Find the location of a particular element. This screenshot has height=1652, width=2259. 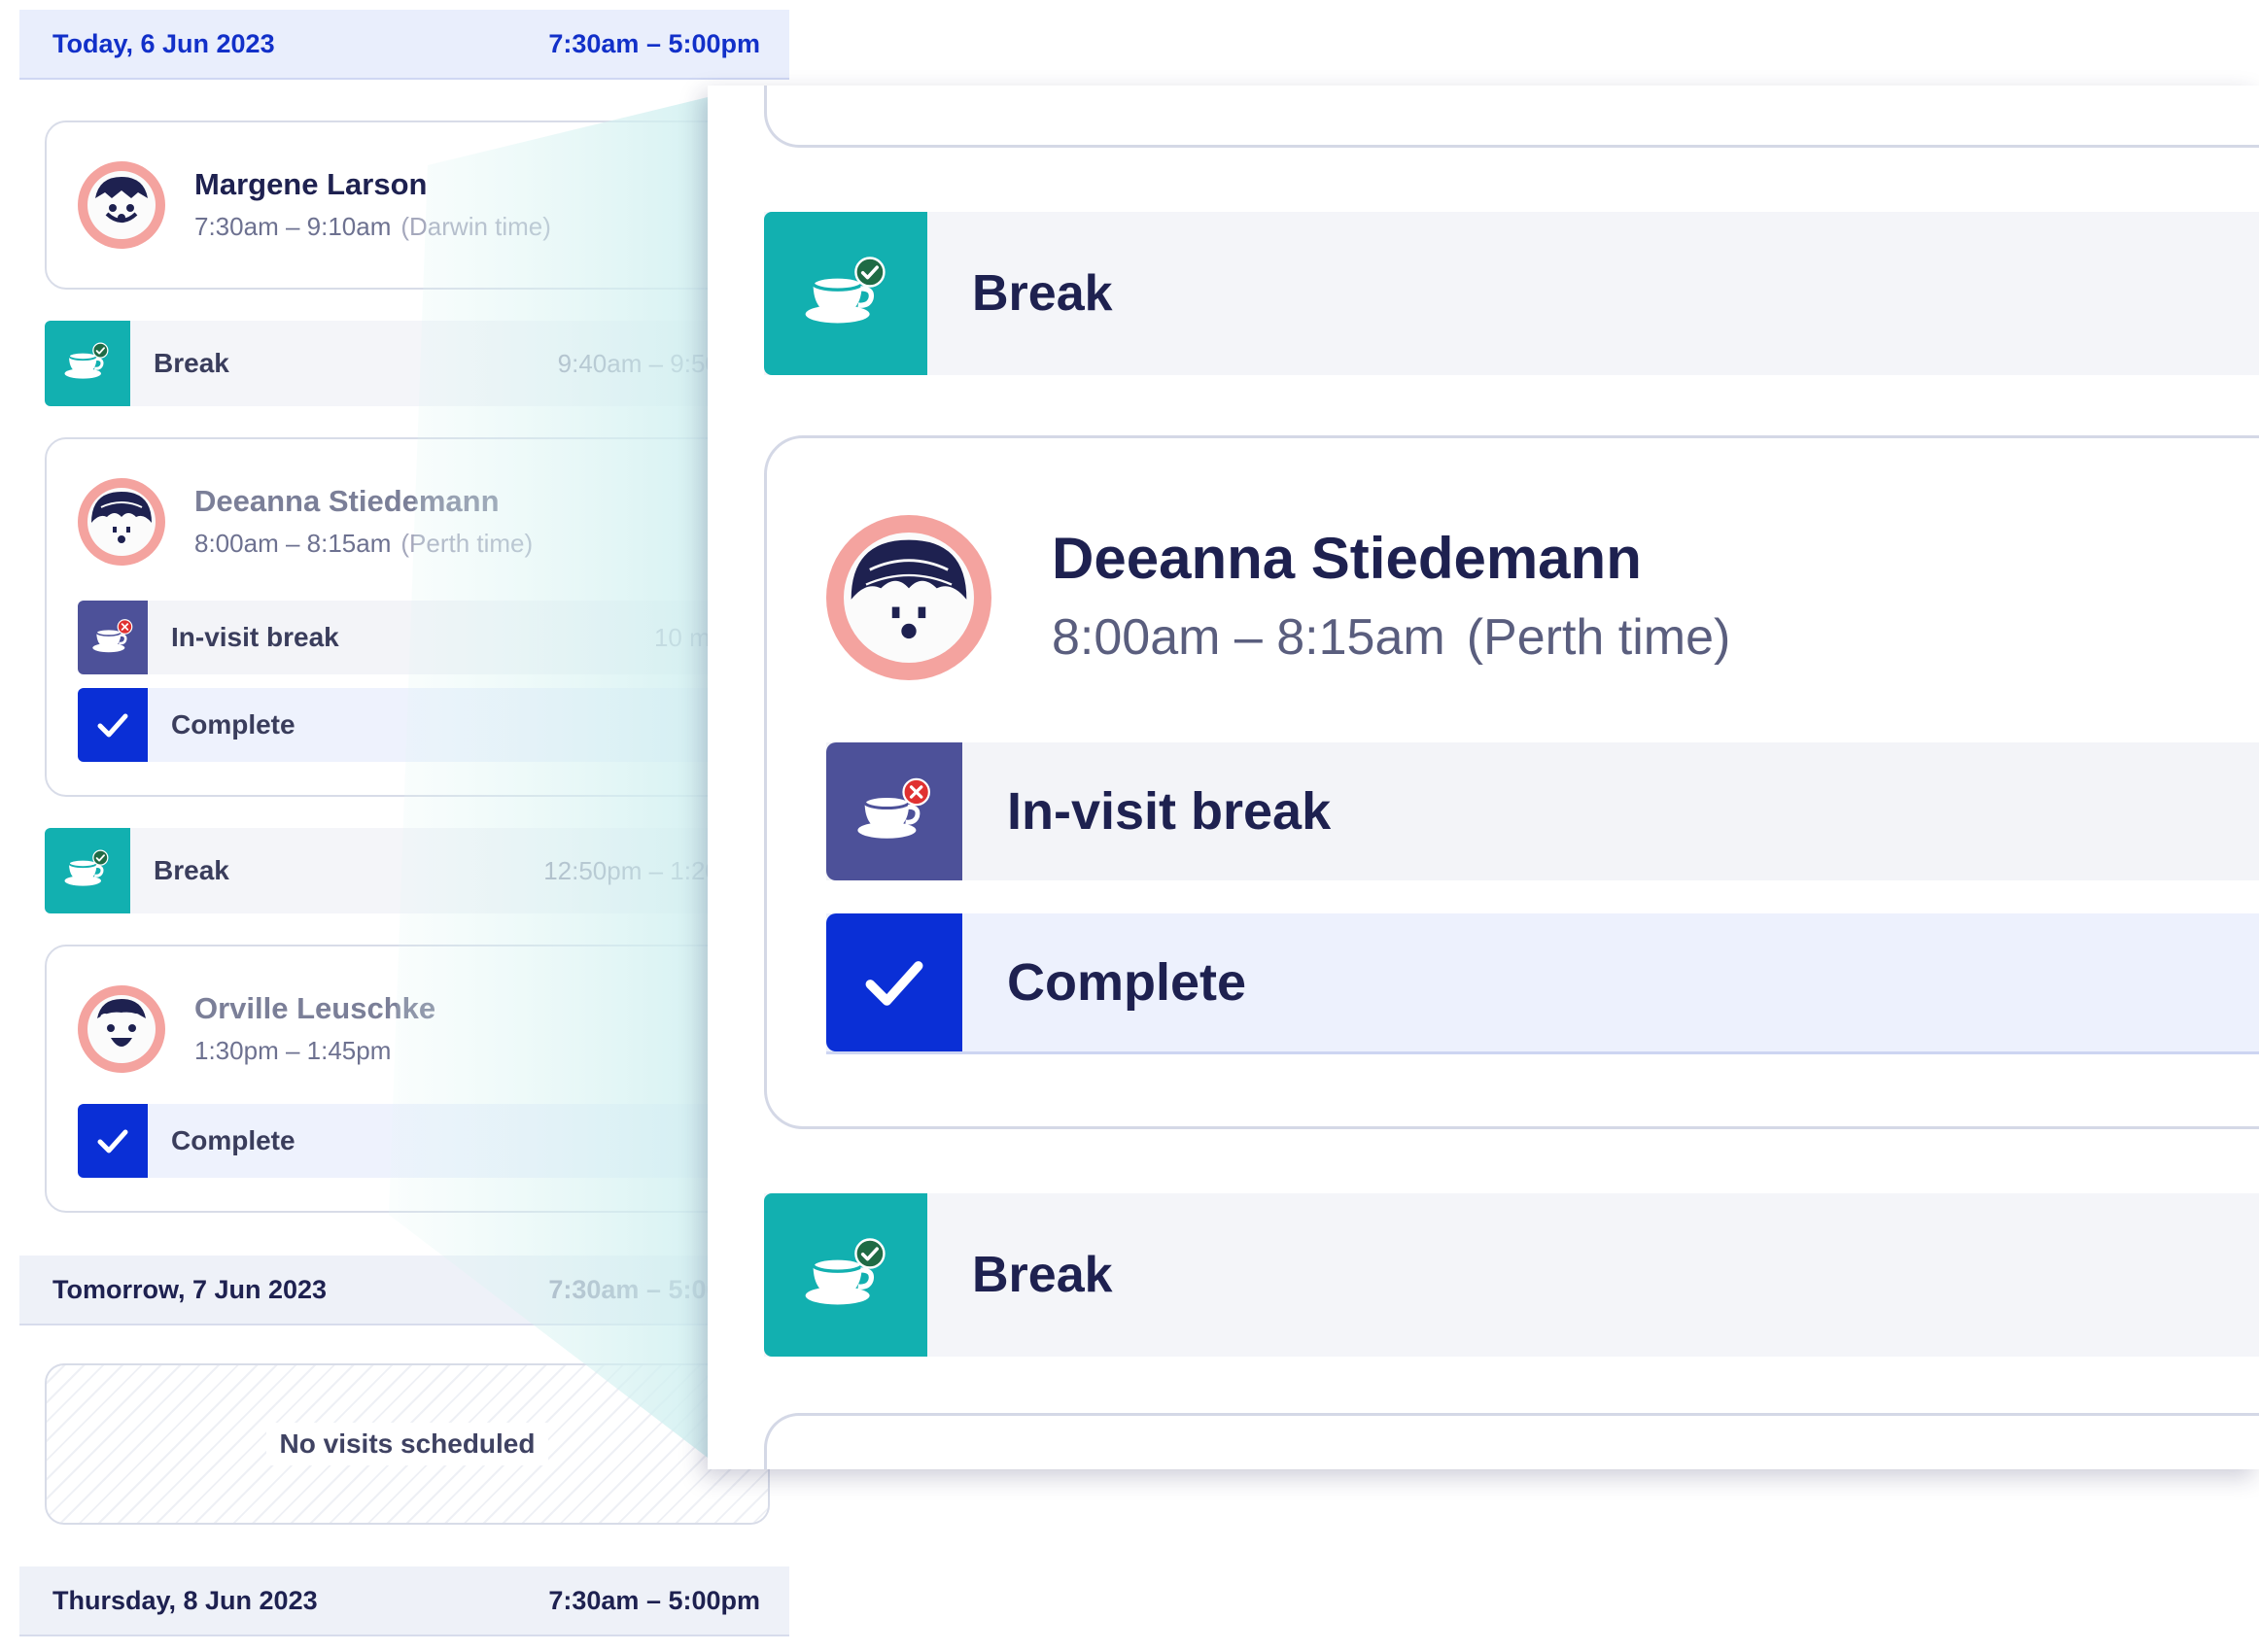

visit-time: 1:30pm – 1:45pm is located at coordinates (292, 1051).